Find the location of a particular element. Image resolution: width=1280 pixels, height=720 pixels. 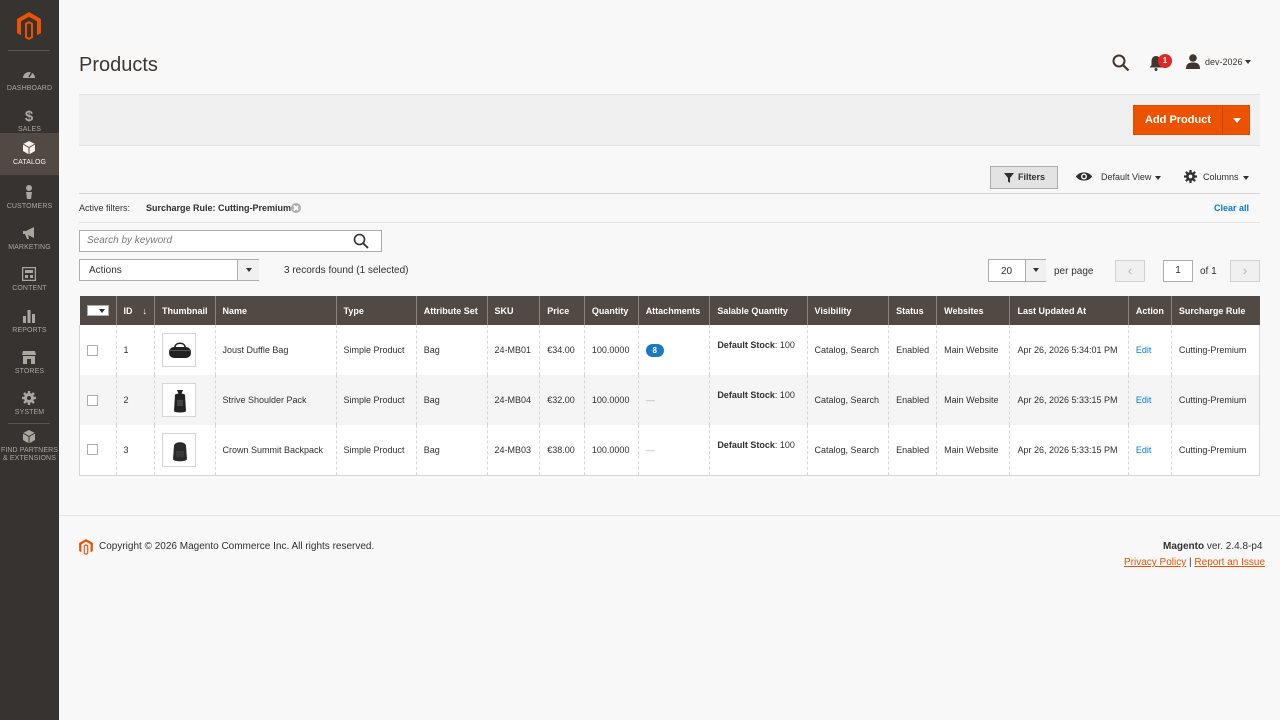

sidebar-item-dashboard: DASHBOARD is located at coordinates (29, 78).